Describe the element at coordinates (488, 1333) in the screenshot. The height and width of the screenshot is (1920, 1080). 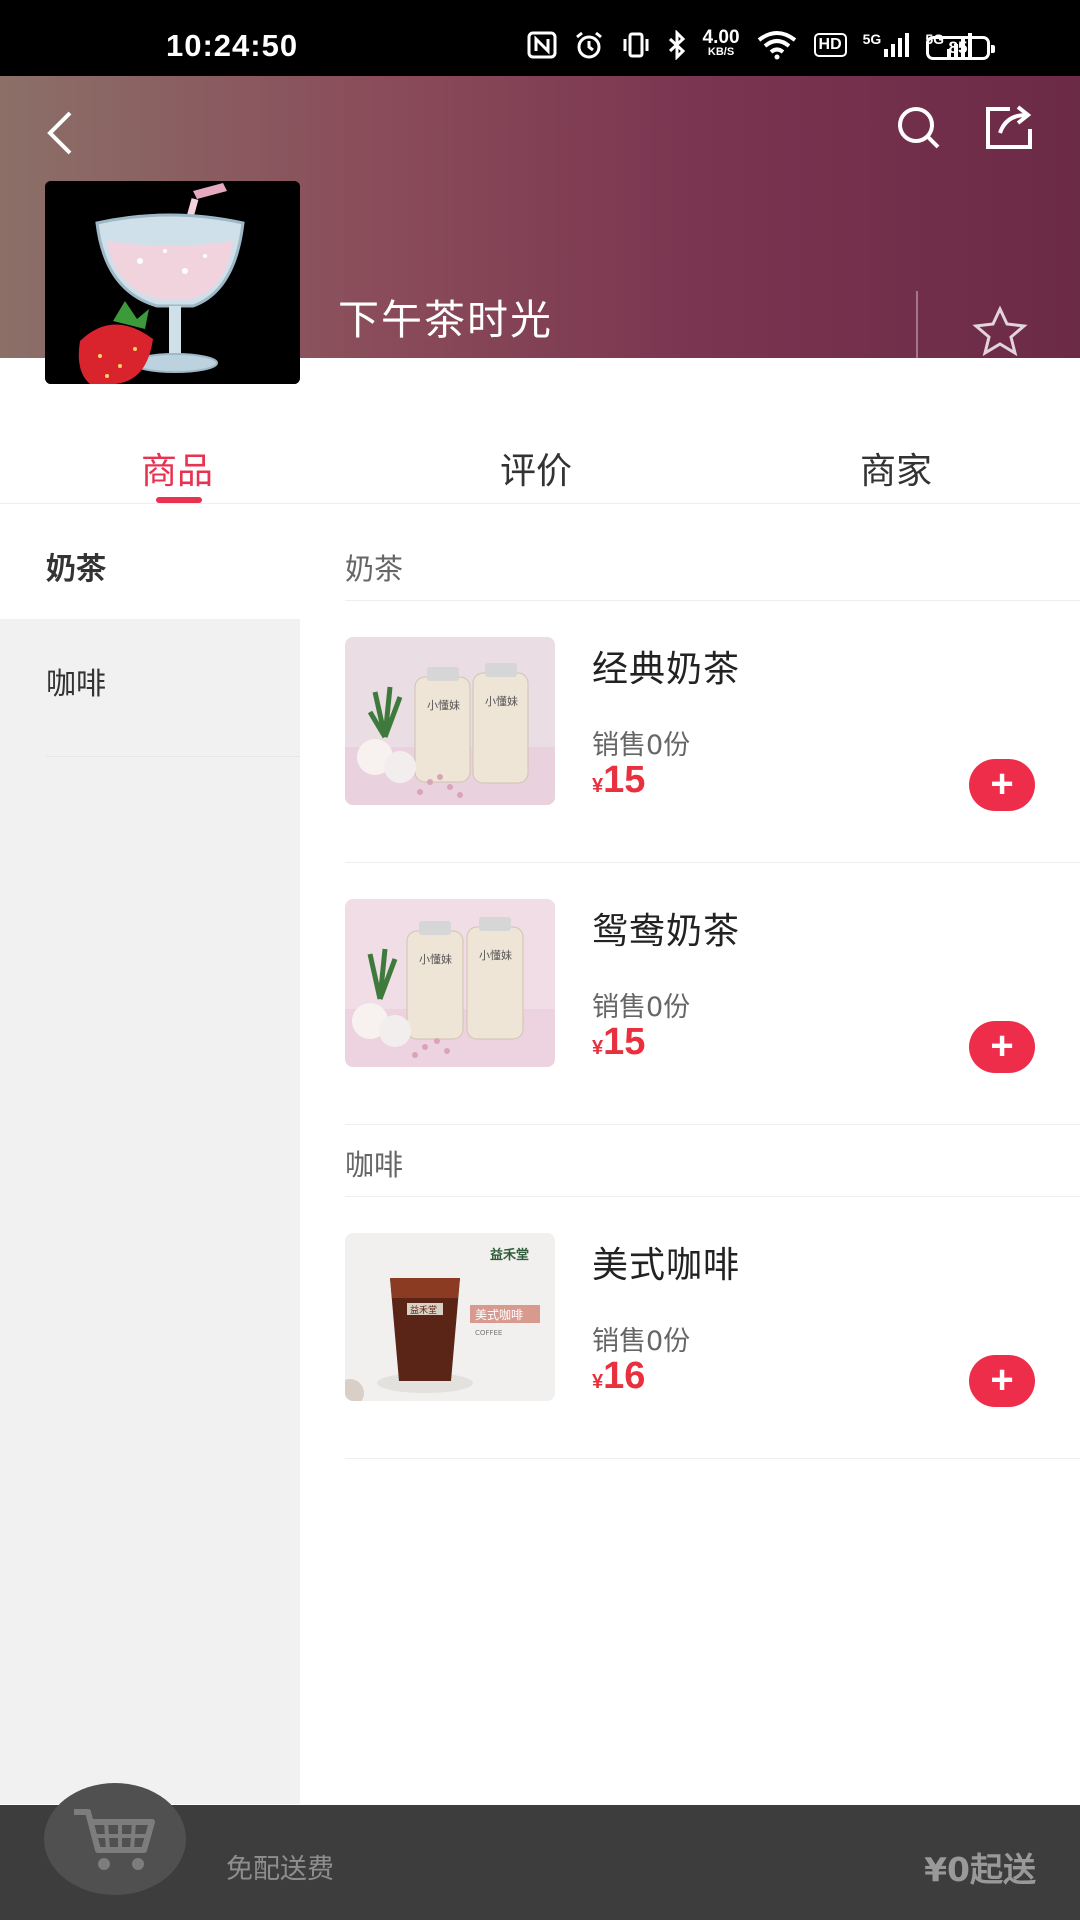
I see `svg-text: COFFEE` at that location.